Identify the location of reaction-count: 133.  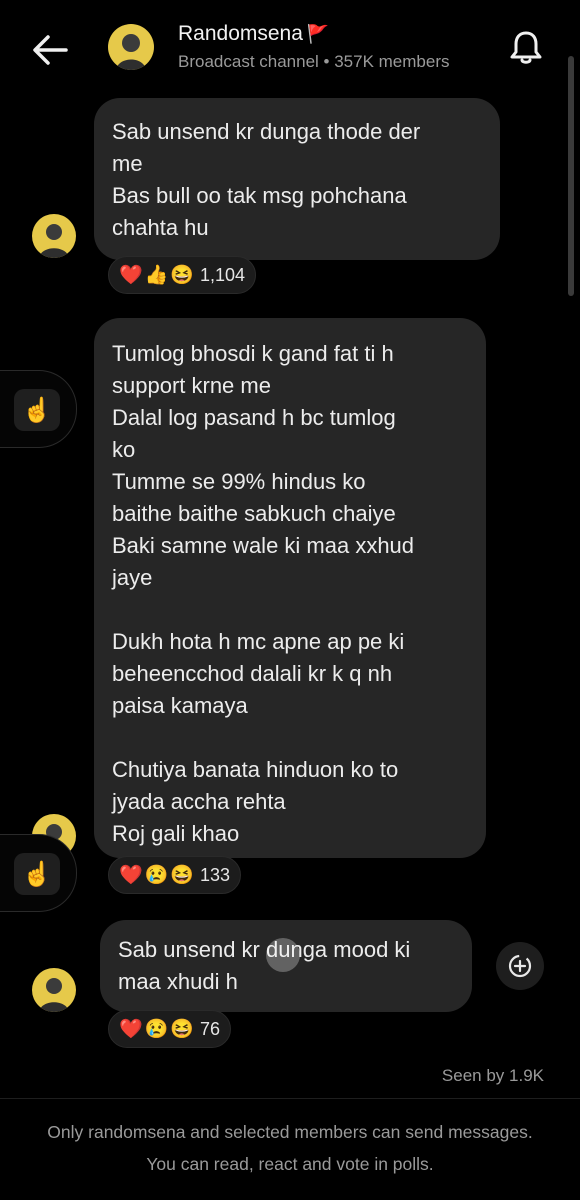
(215, 874).